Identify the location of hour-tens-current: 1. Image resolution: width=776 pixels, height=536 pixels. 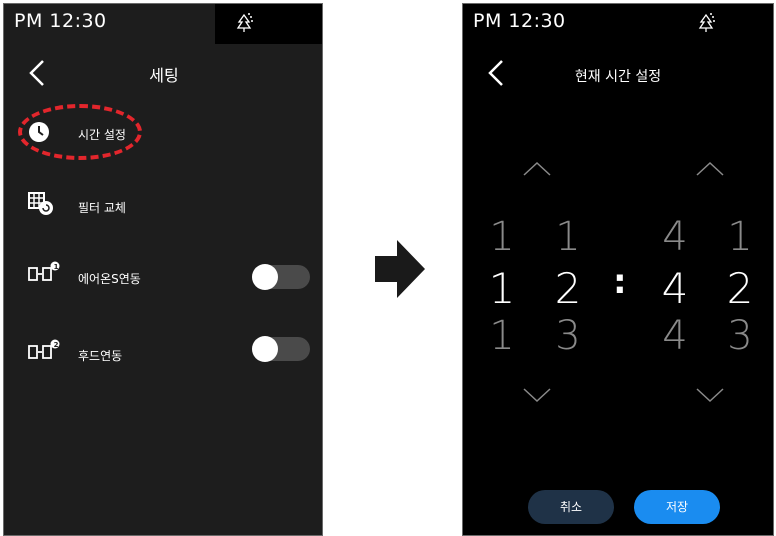
(502, 288).